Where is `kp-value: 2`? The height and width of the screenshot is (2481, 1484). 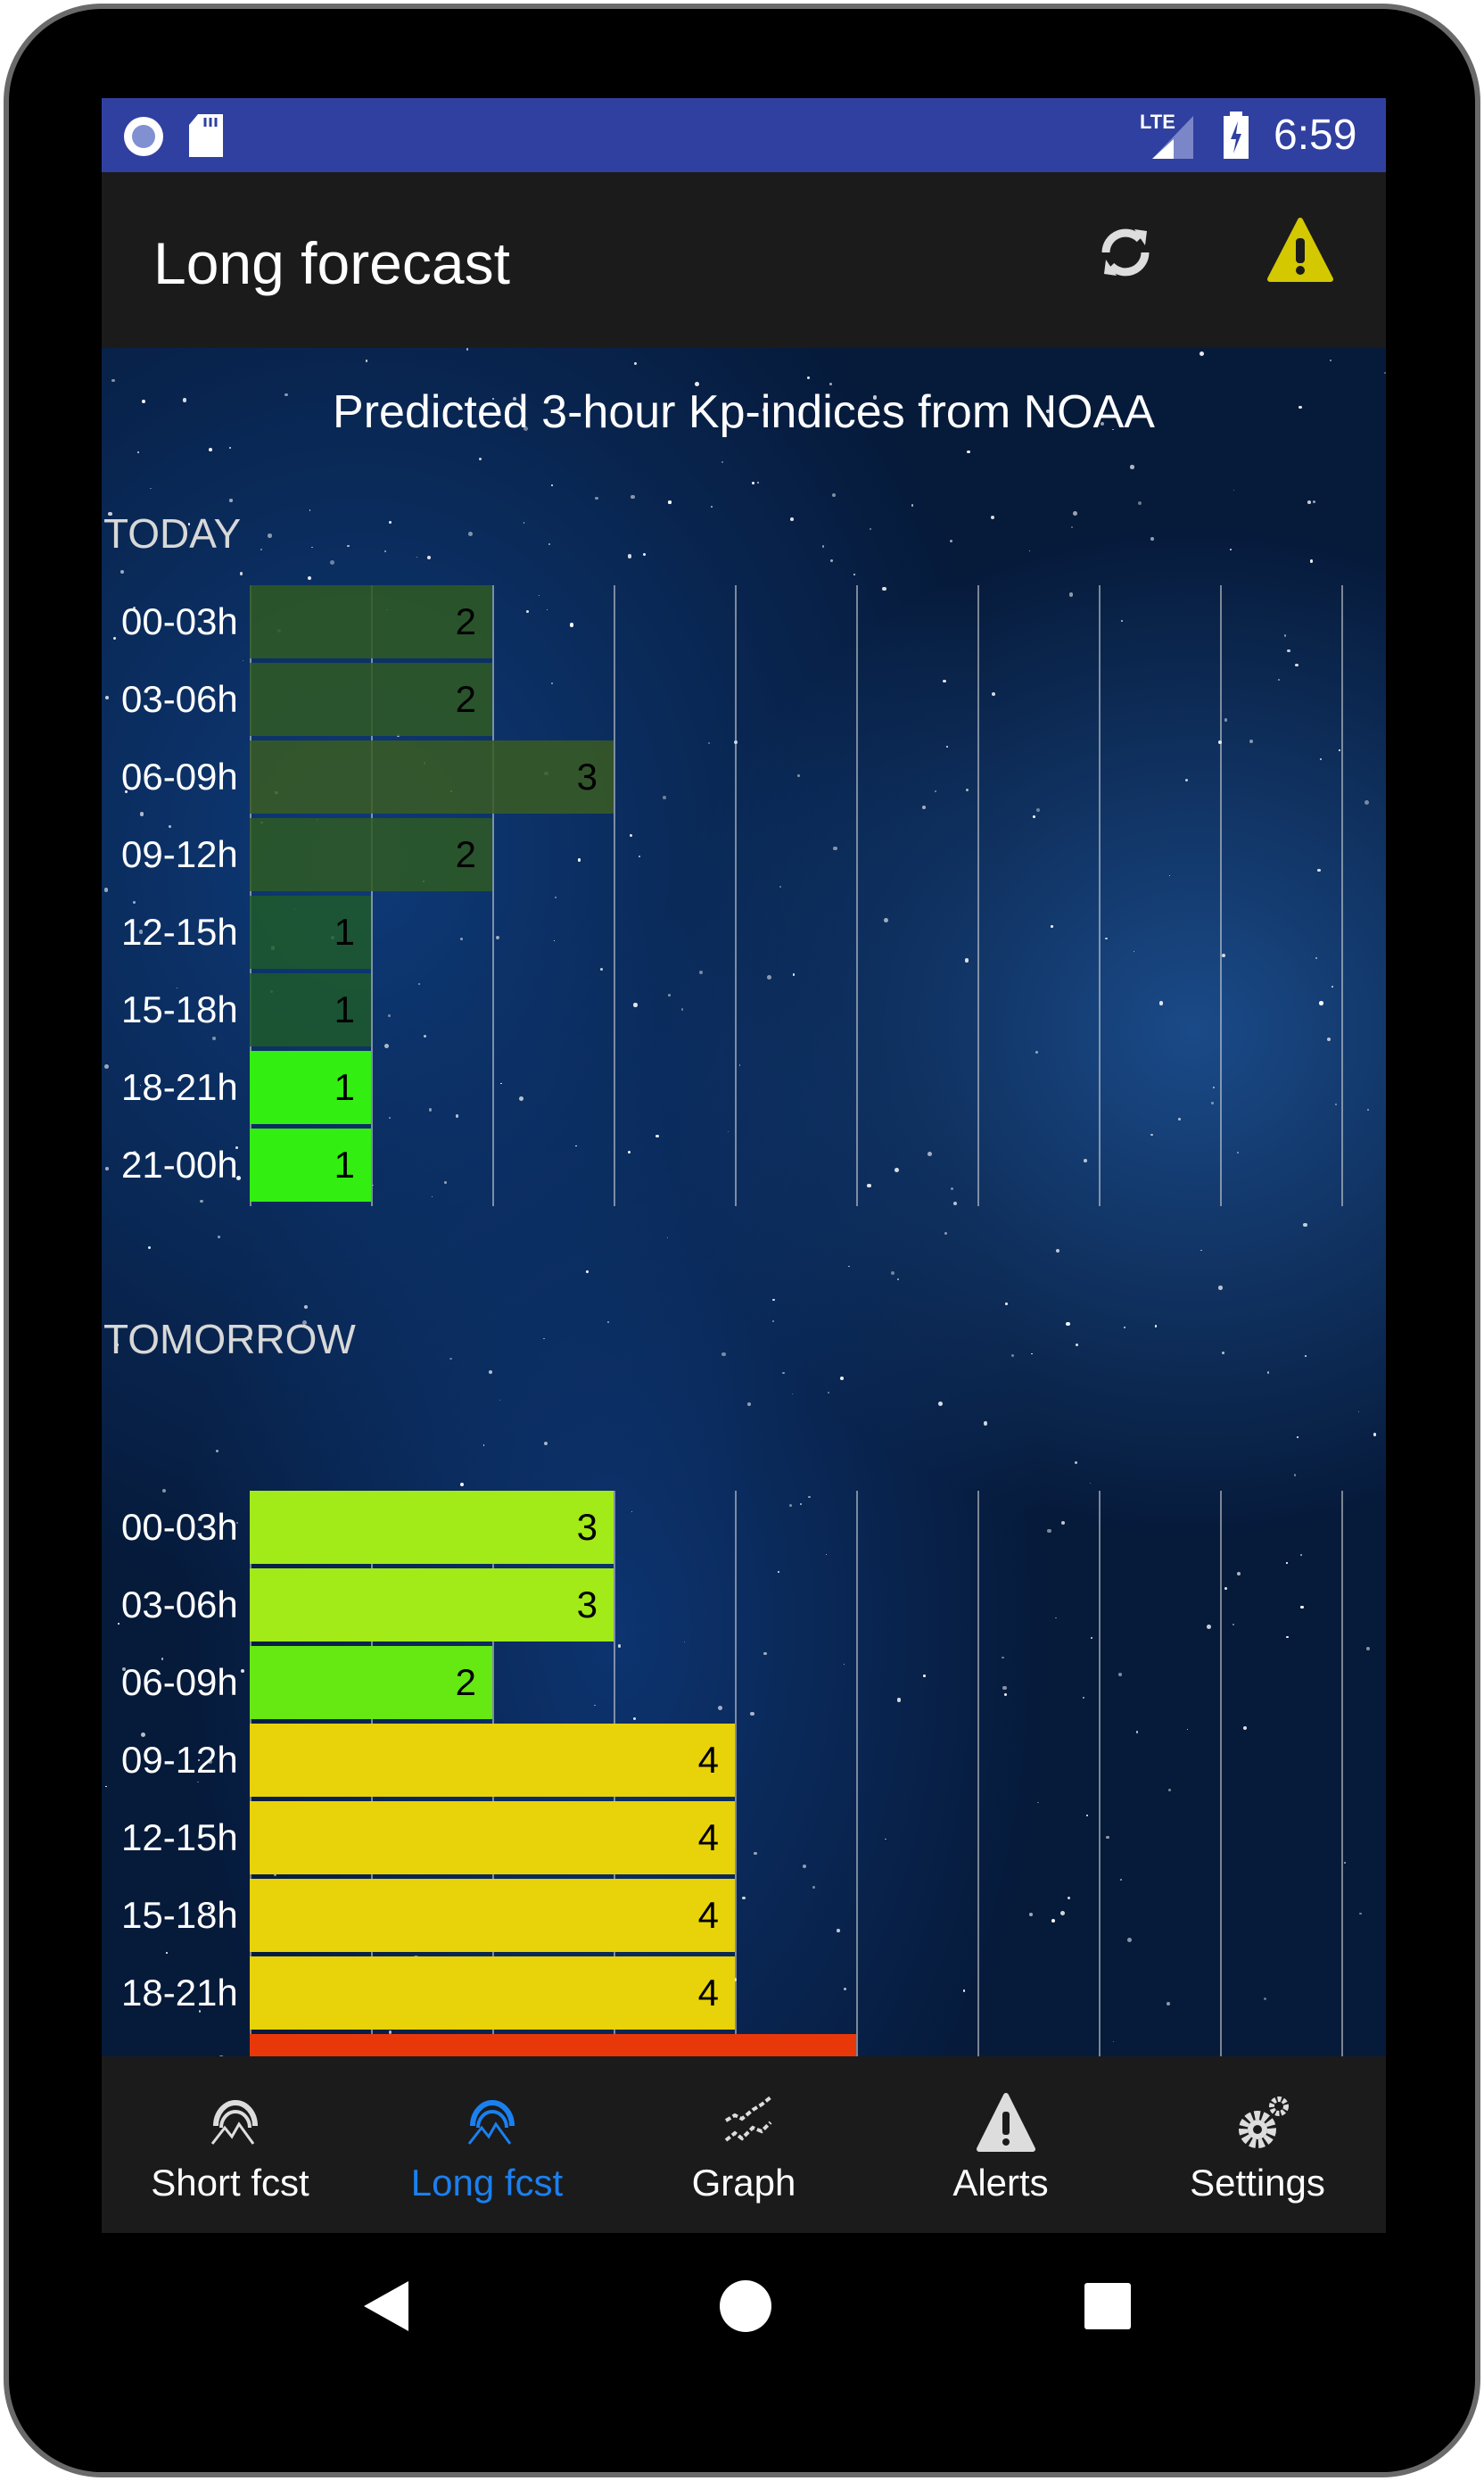 kp-value: 2 is located at coordinates (465, 854).